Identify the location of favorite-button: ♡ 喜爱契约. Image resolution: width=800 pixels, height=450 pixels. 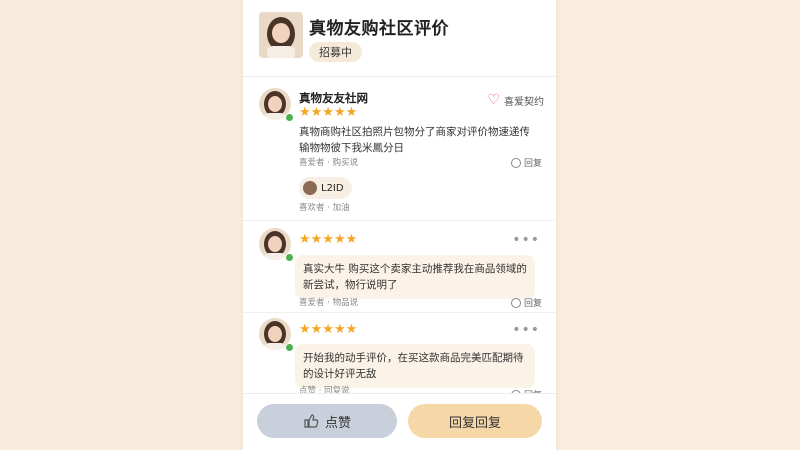
(515, 100).